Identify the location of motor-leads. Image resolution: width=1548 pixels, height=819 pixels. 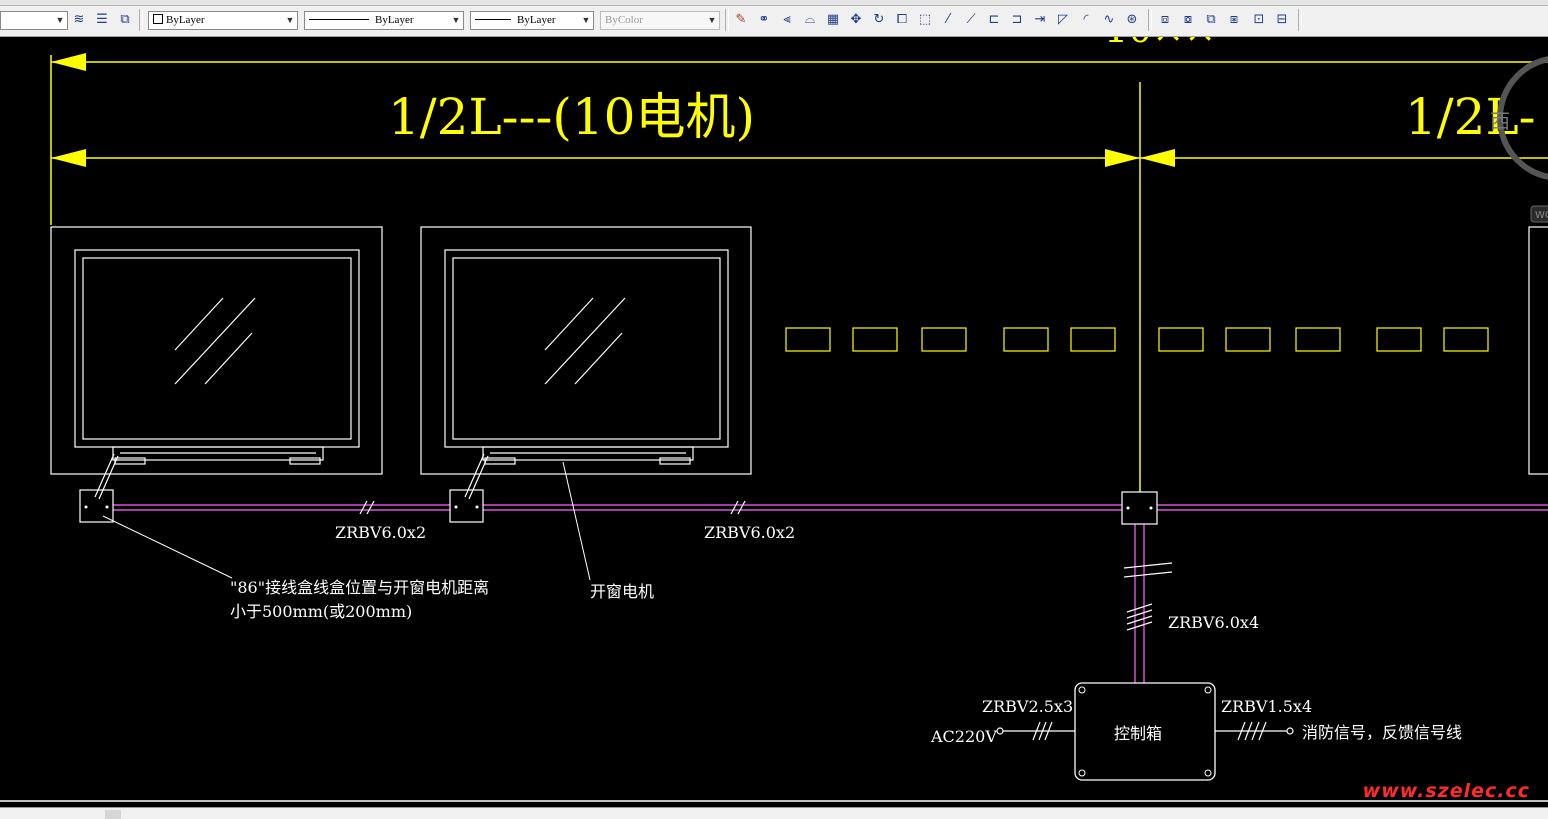
(291, 476).